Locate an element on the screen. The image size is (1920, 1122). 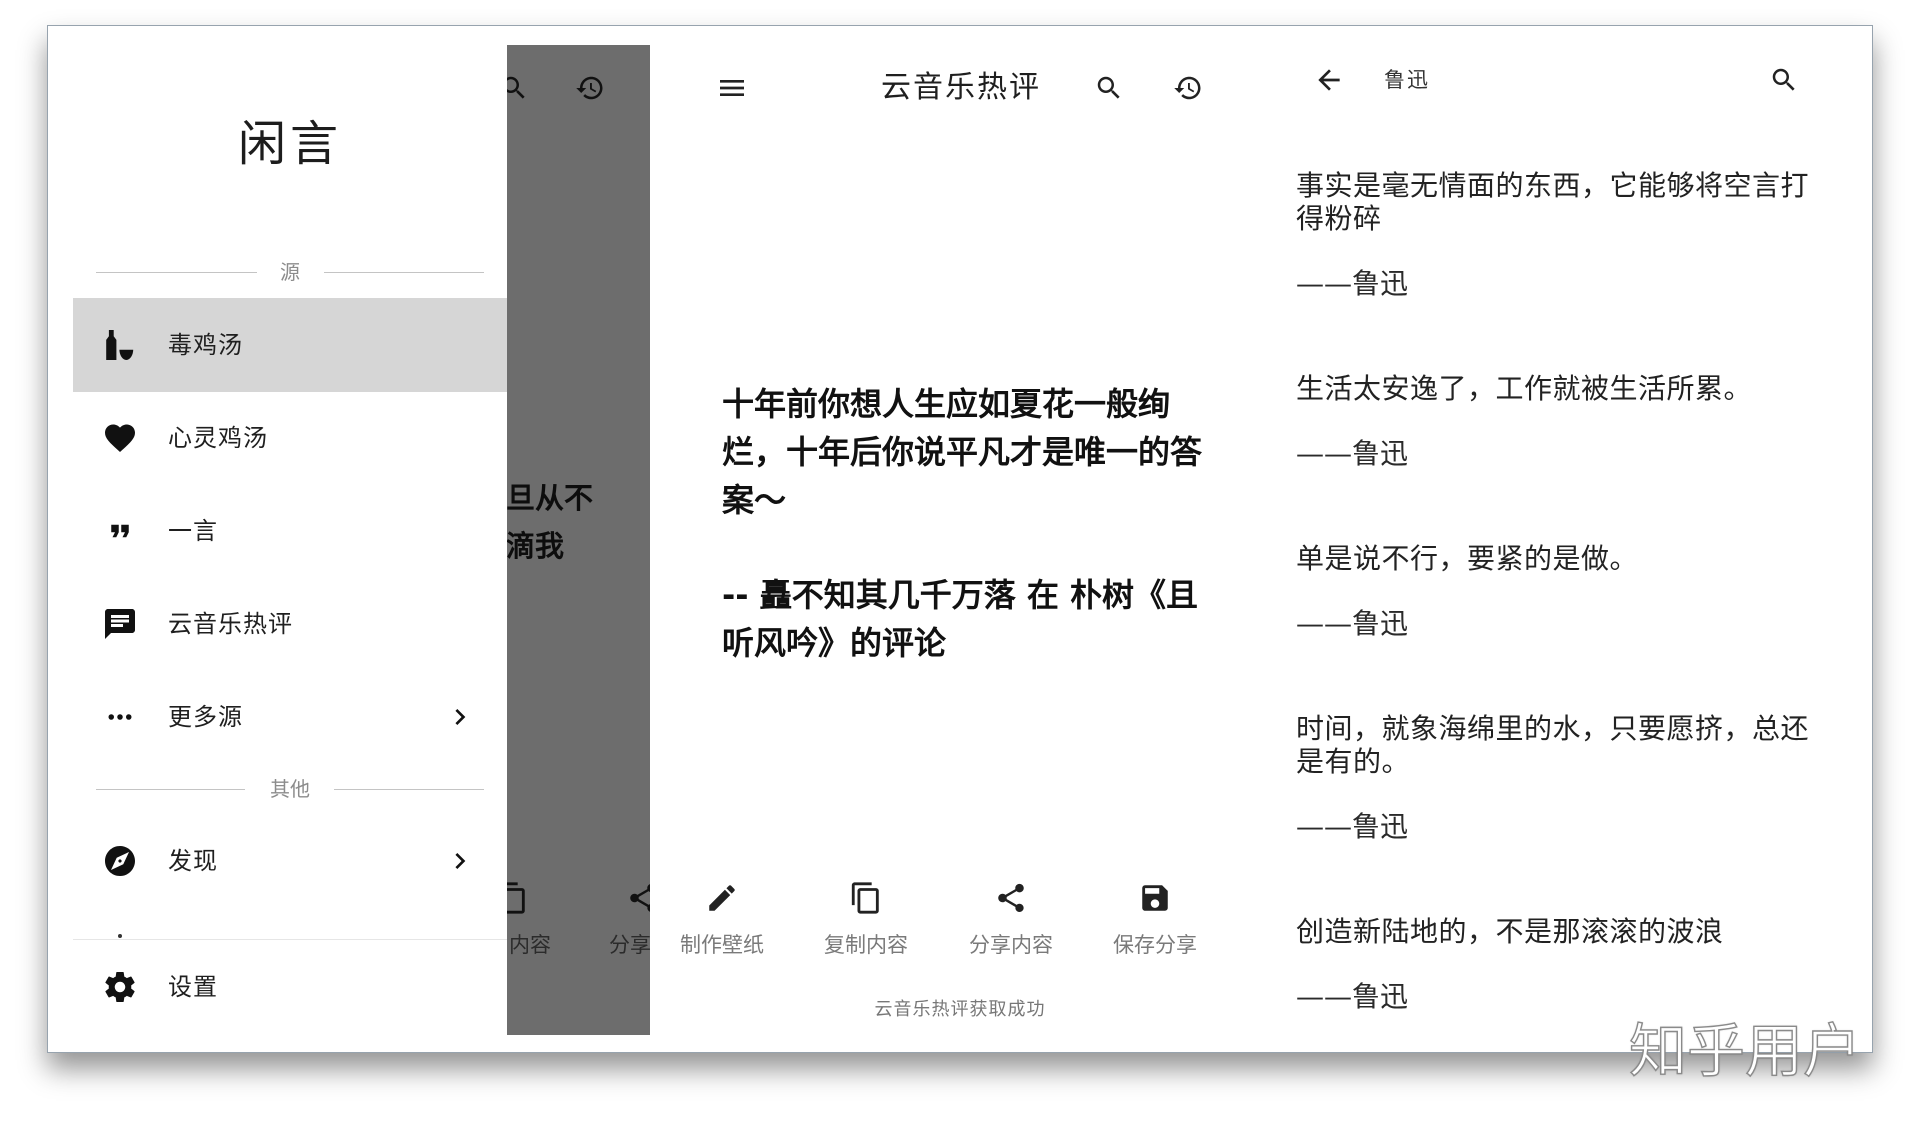
drawer-item-label: 云音乐热评 is located at coordinates (230, 624).